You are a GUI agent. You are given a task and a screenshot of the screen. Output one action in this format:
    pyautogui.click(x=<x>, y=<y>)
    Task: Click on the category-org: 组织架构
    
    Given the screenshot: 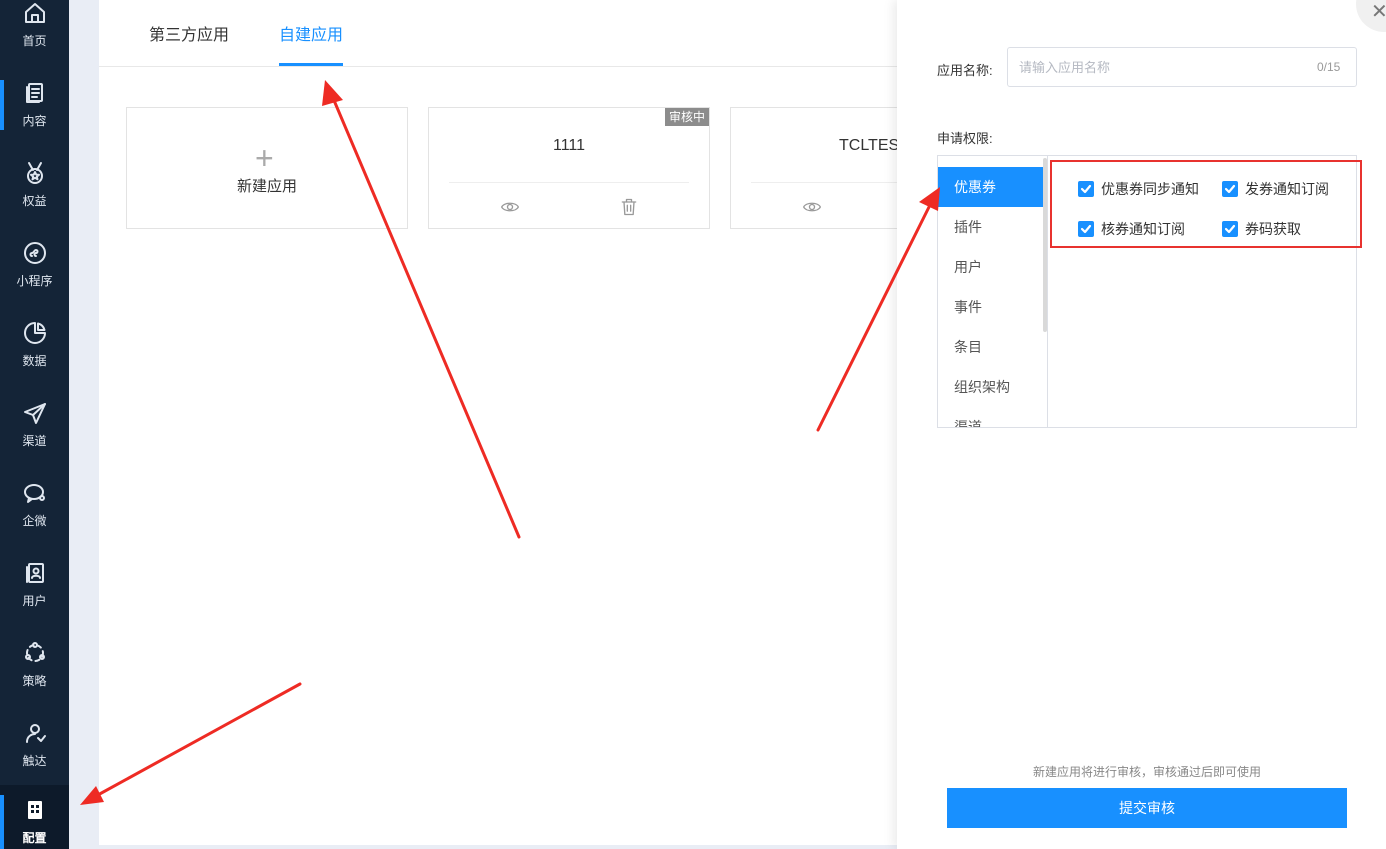 What is the action you would take?
    pyautogui.click(x=990, y=387)
    